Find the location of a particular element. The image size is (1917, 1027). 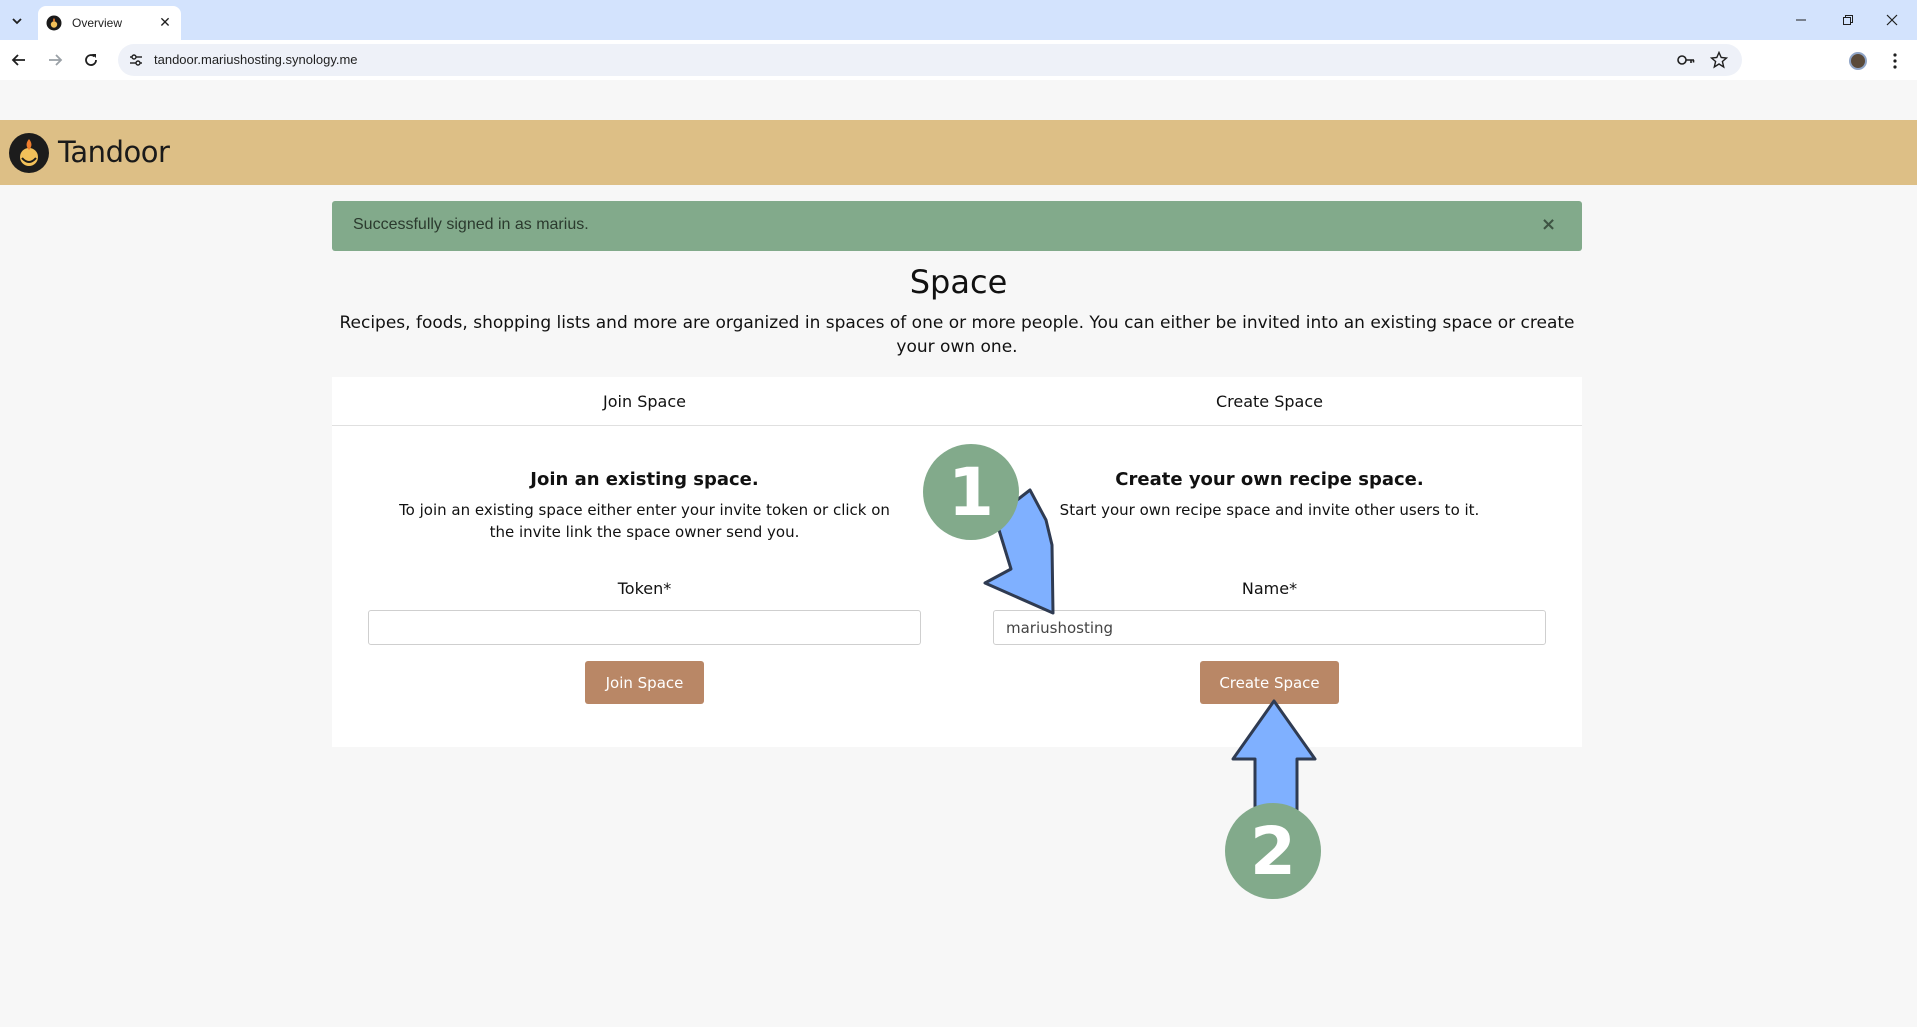

card-tabs: Join Space Create Space is located at coordinates (957, 401).